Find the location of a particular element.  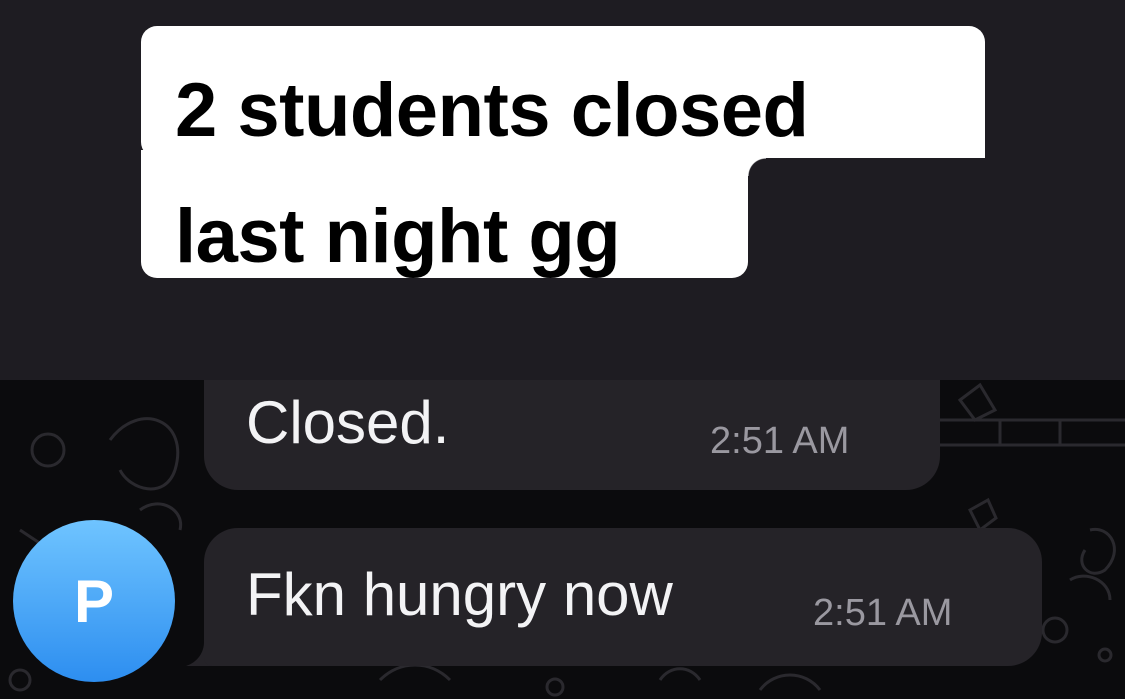

caption-line1-text: 2 students closed is located at coordinates (492, 110).